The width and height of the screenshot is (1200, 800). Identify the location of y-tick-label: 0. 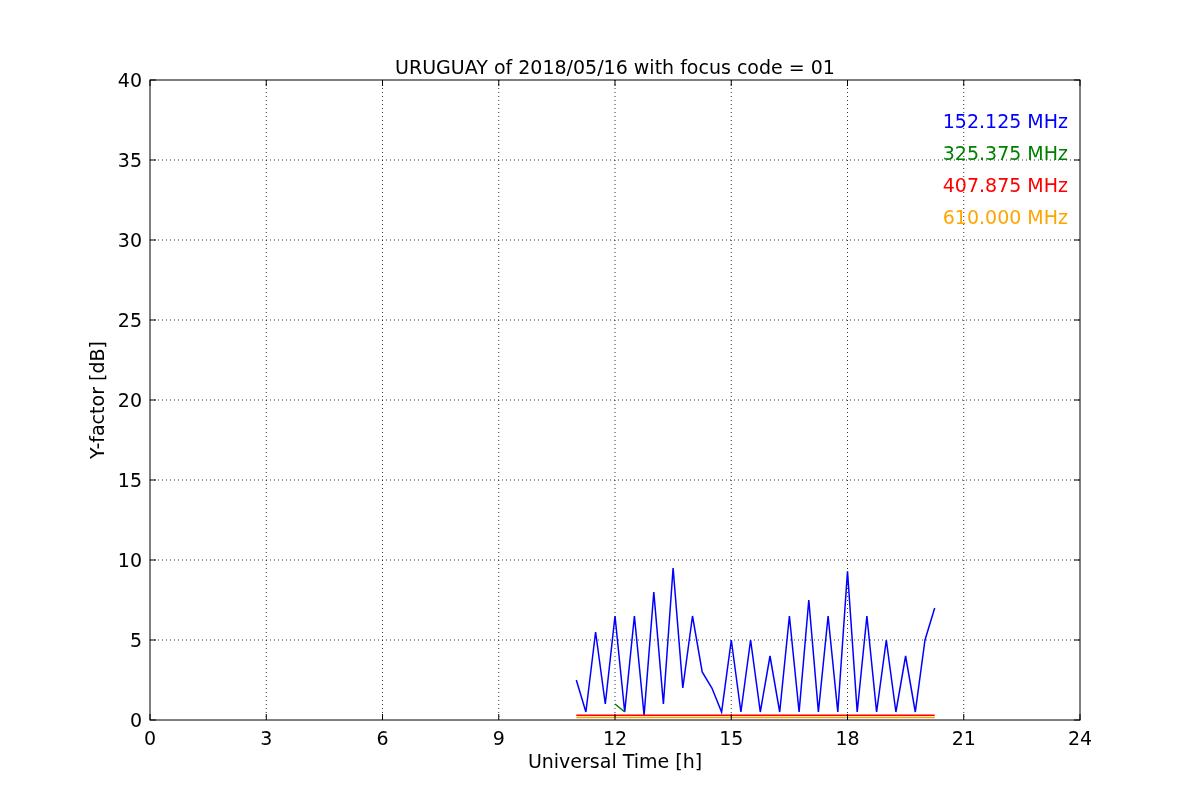
(135, 720).